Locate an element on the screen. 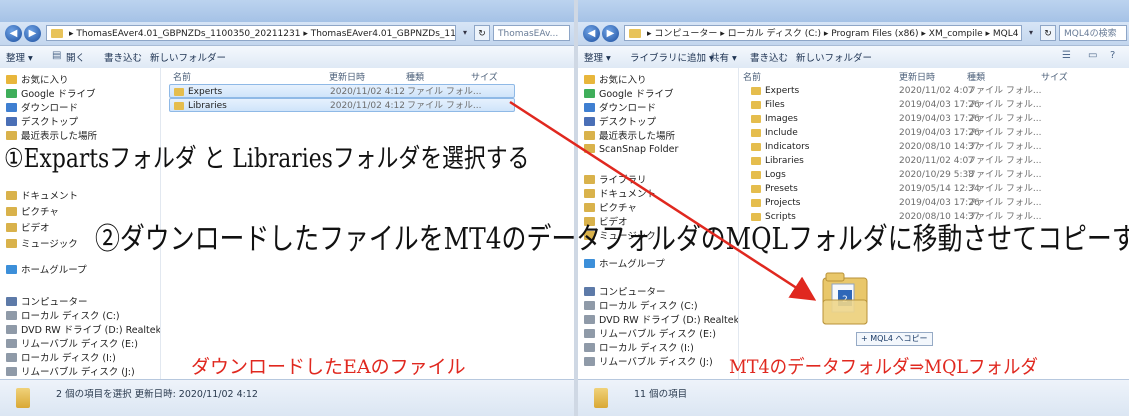 This screenshot has height=416, width=1129. nav-item: ビデオ is located at coordinates (28, 227).